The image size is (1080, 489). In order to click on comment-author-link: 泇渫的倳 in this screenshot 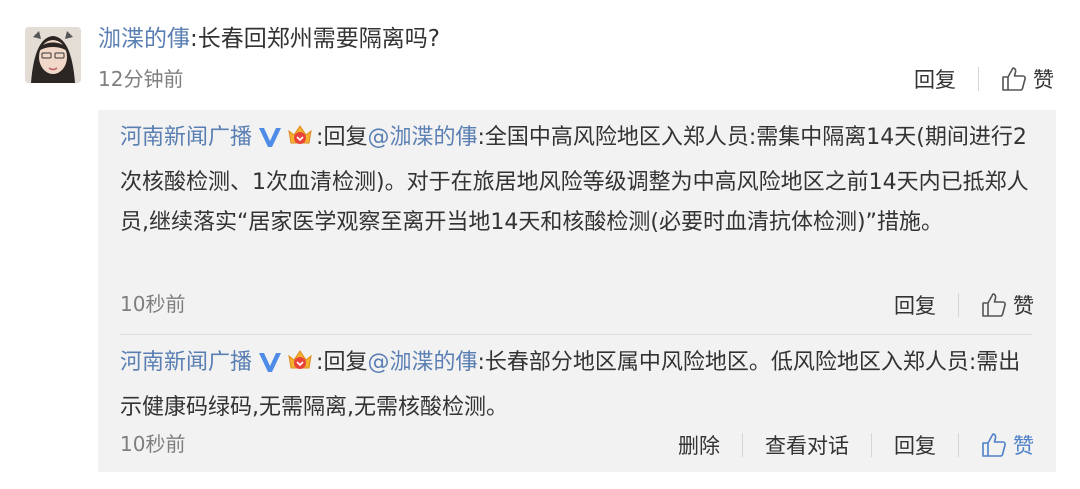, I will do `click(144, 39)`.